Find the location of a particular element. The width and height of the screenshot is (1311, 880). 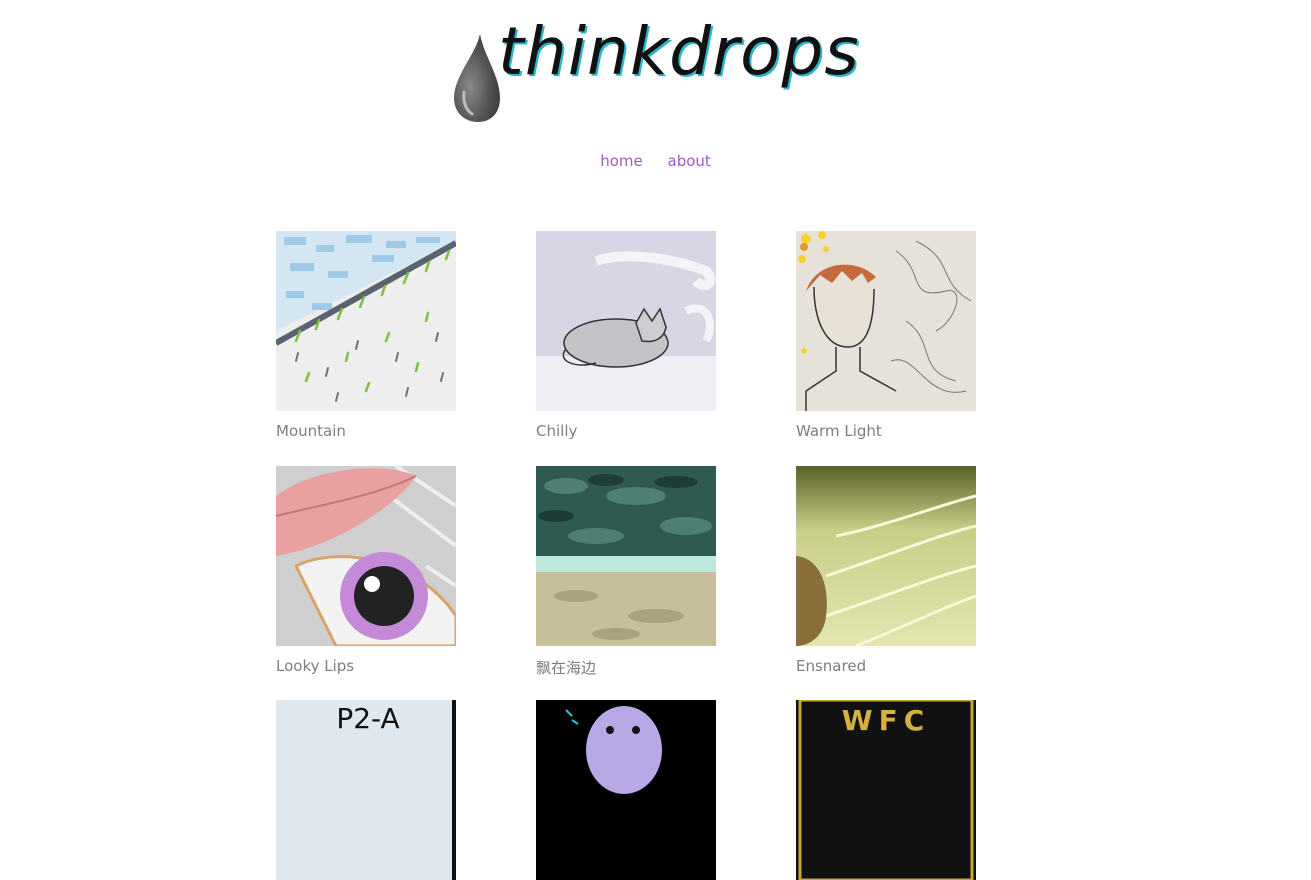

gallery-item-portrait is located at coordinates (626, 790).